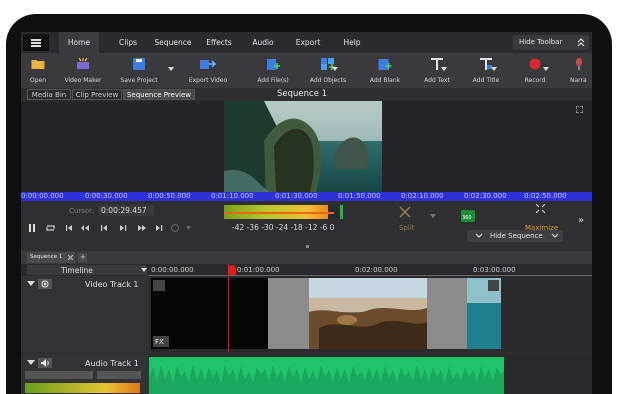  I want to click on close-icon, so click(70, 257).